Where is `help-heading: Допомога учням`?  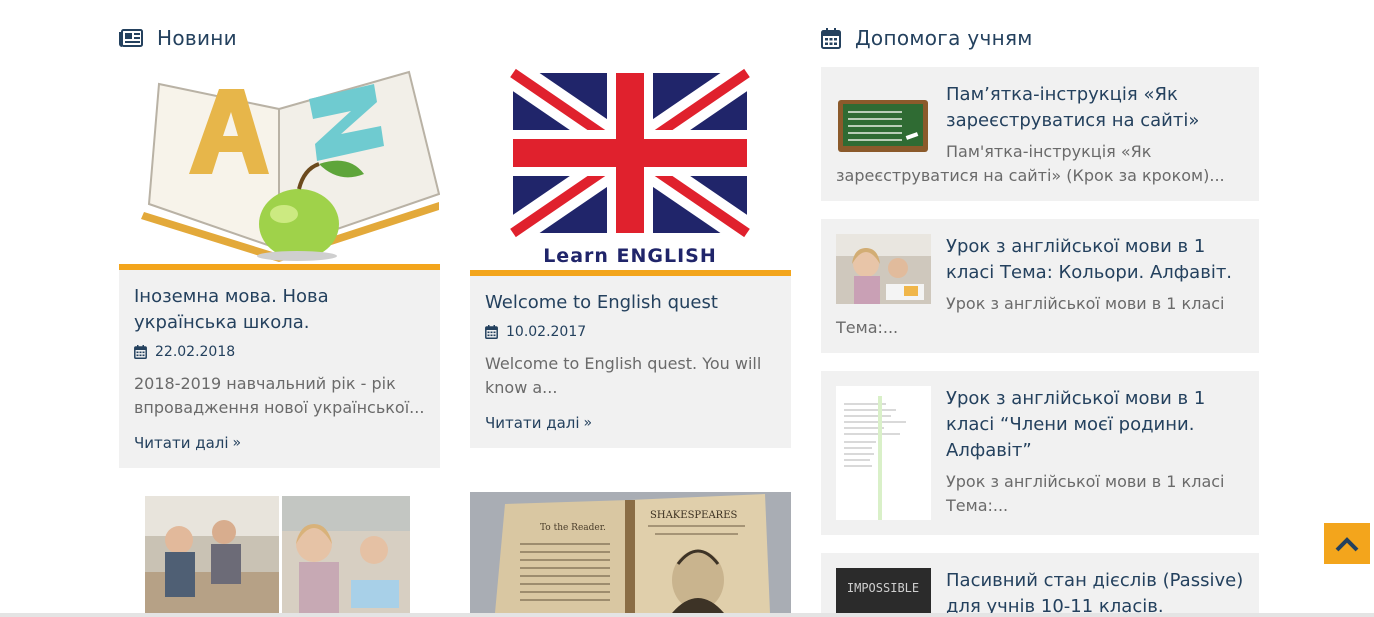 help-heading: Допомога учням is located at coordinates (927, 38).